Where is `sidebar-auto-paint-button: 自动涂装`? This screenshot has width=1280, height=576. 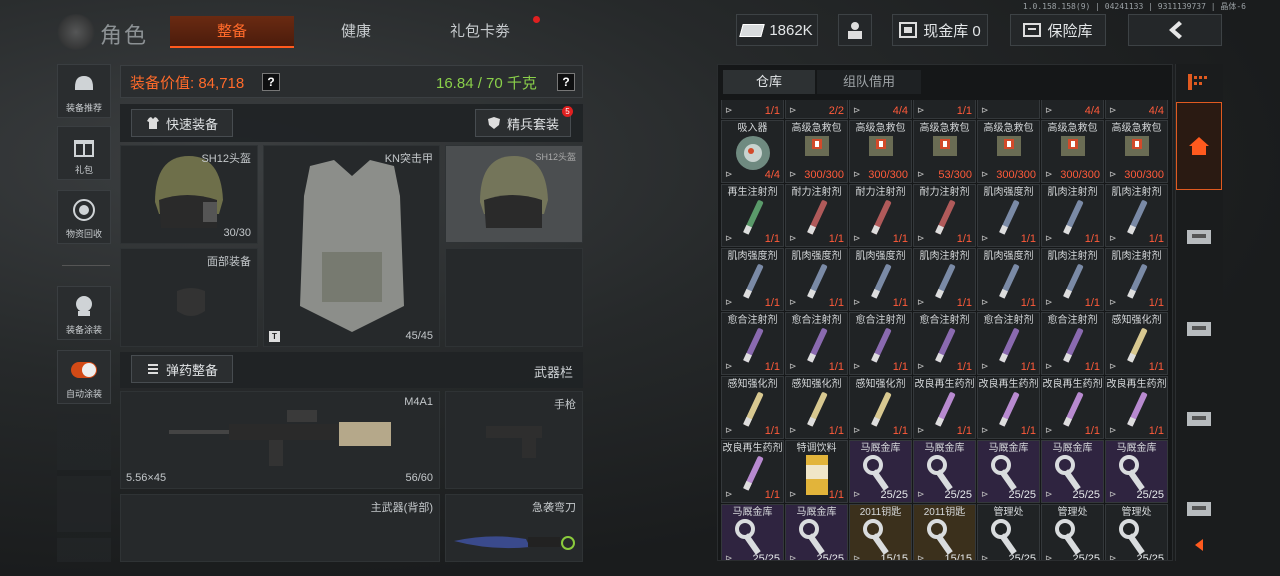
sidebar-auto-paint-button: 自动涂装 is located at coordinates (84, 377).